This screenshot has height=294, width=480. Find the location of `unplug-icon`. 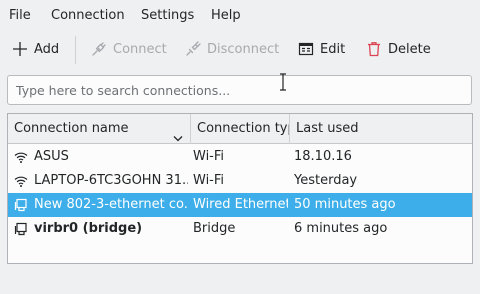

unplug-icon is located at coordinates (193, 49).